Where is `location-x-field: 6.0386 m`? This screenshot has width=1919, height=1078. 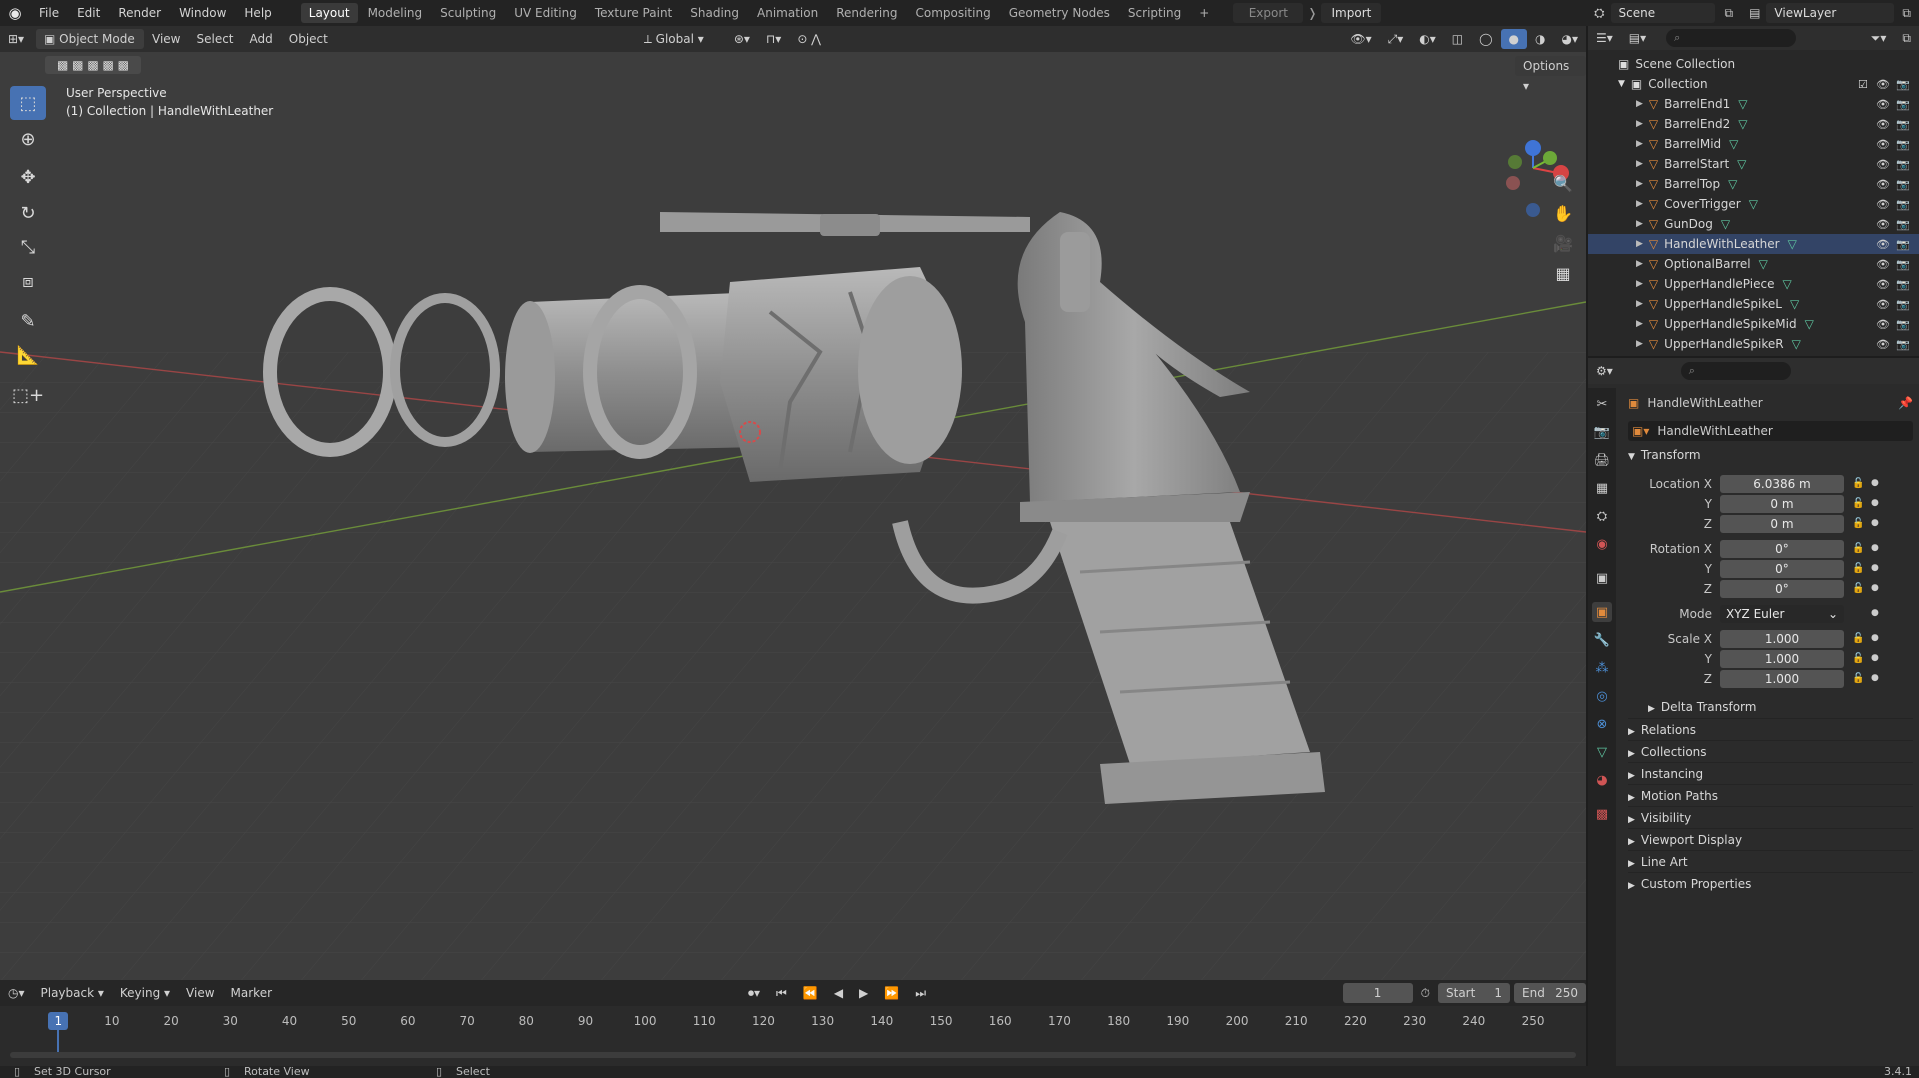 location-x-field: 6.0386 m is located at coordinates (1782, 484).